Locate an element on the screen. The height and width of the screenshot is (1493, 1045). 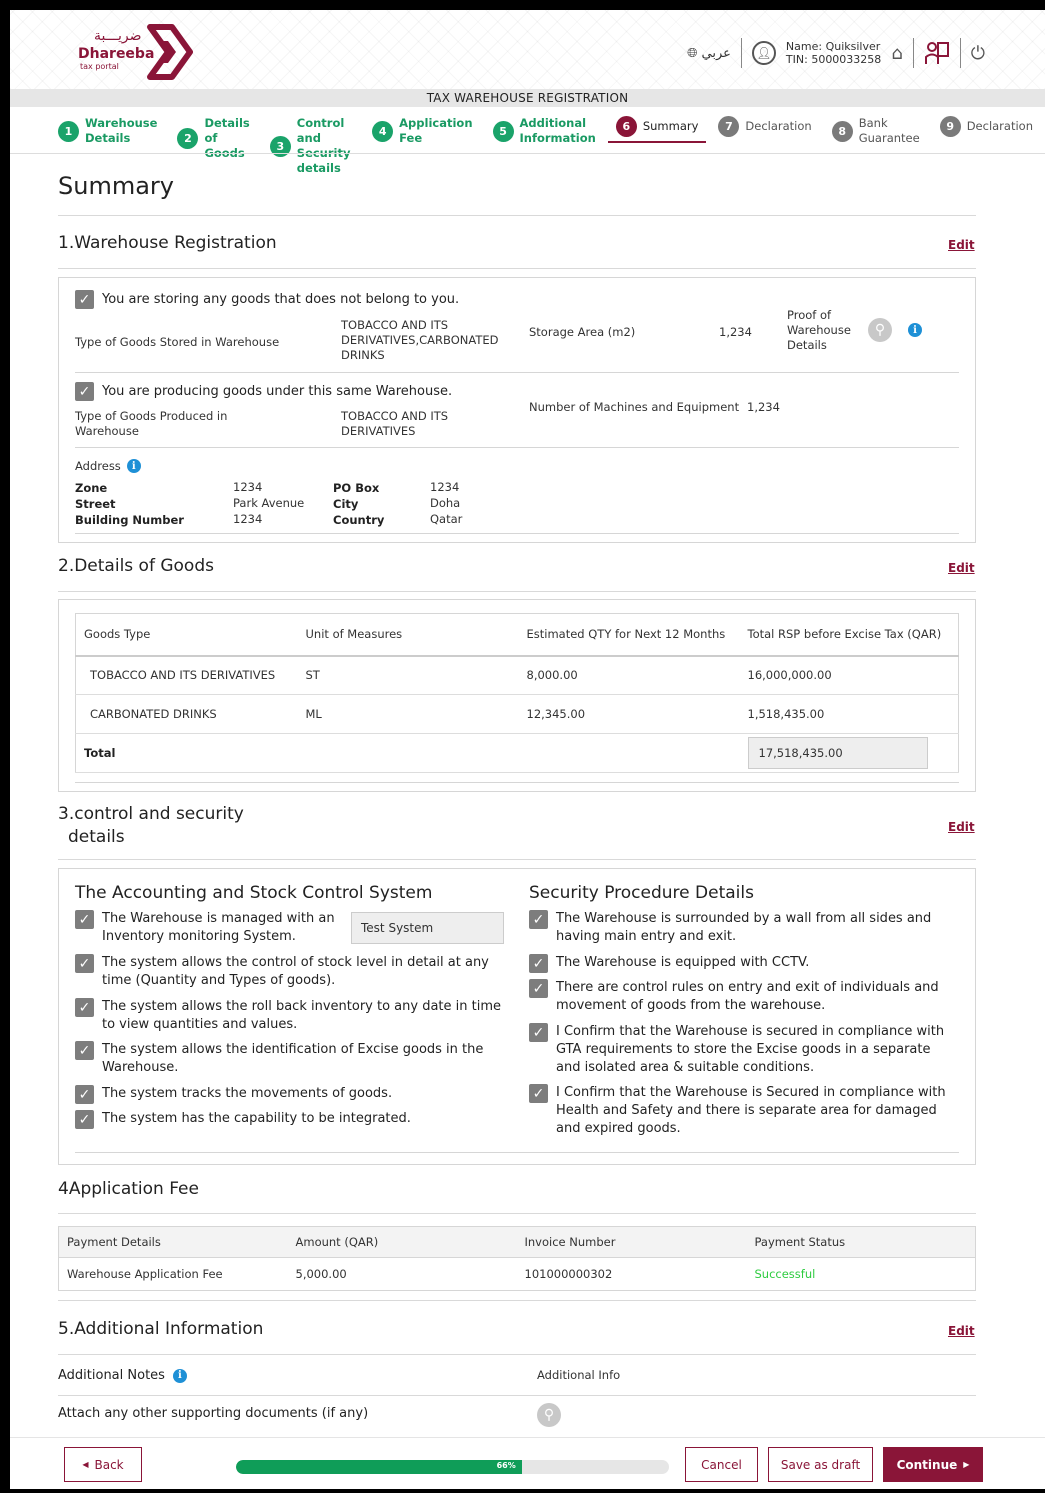
globe-icon: 🌐︎ is located at coordinates (692, 53).